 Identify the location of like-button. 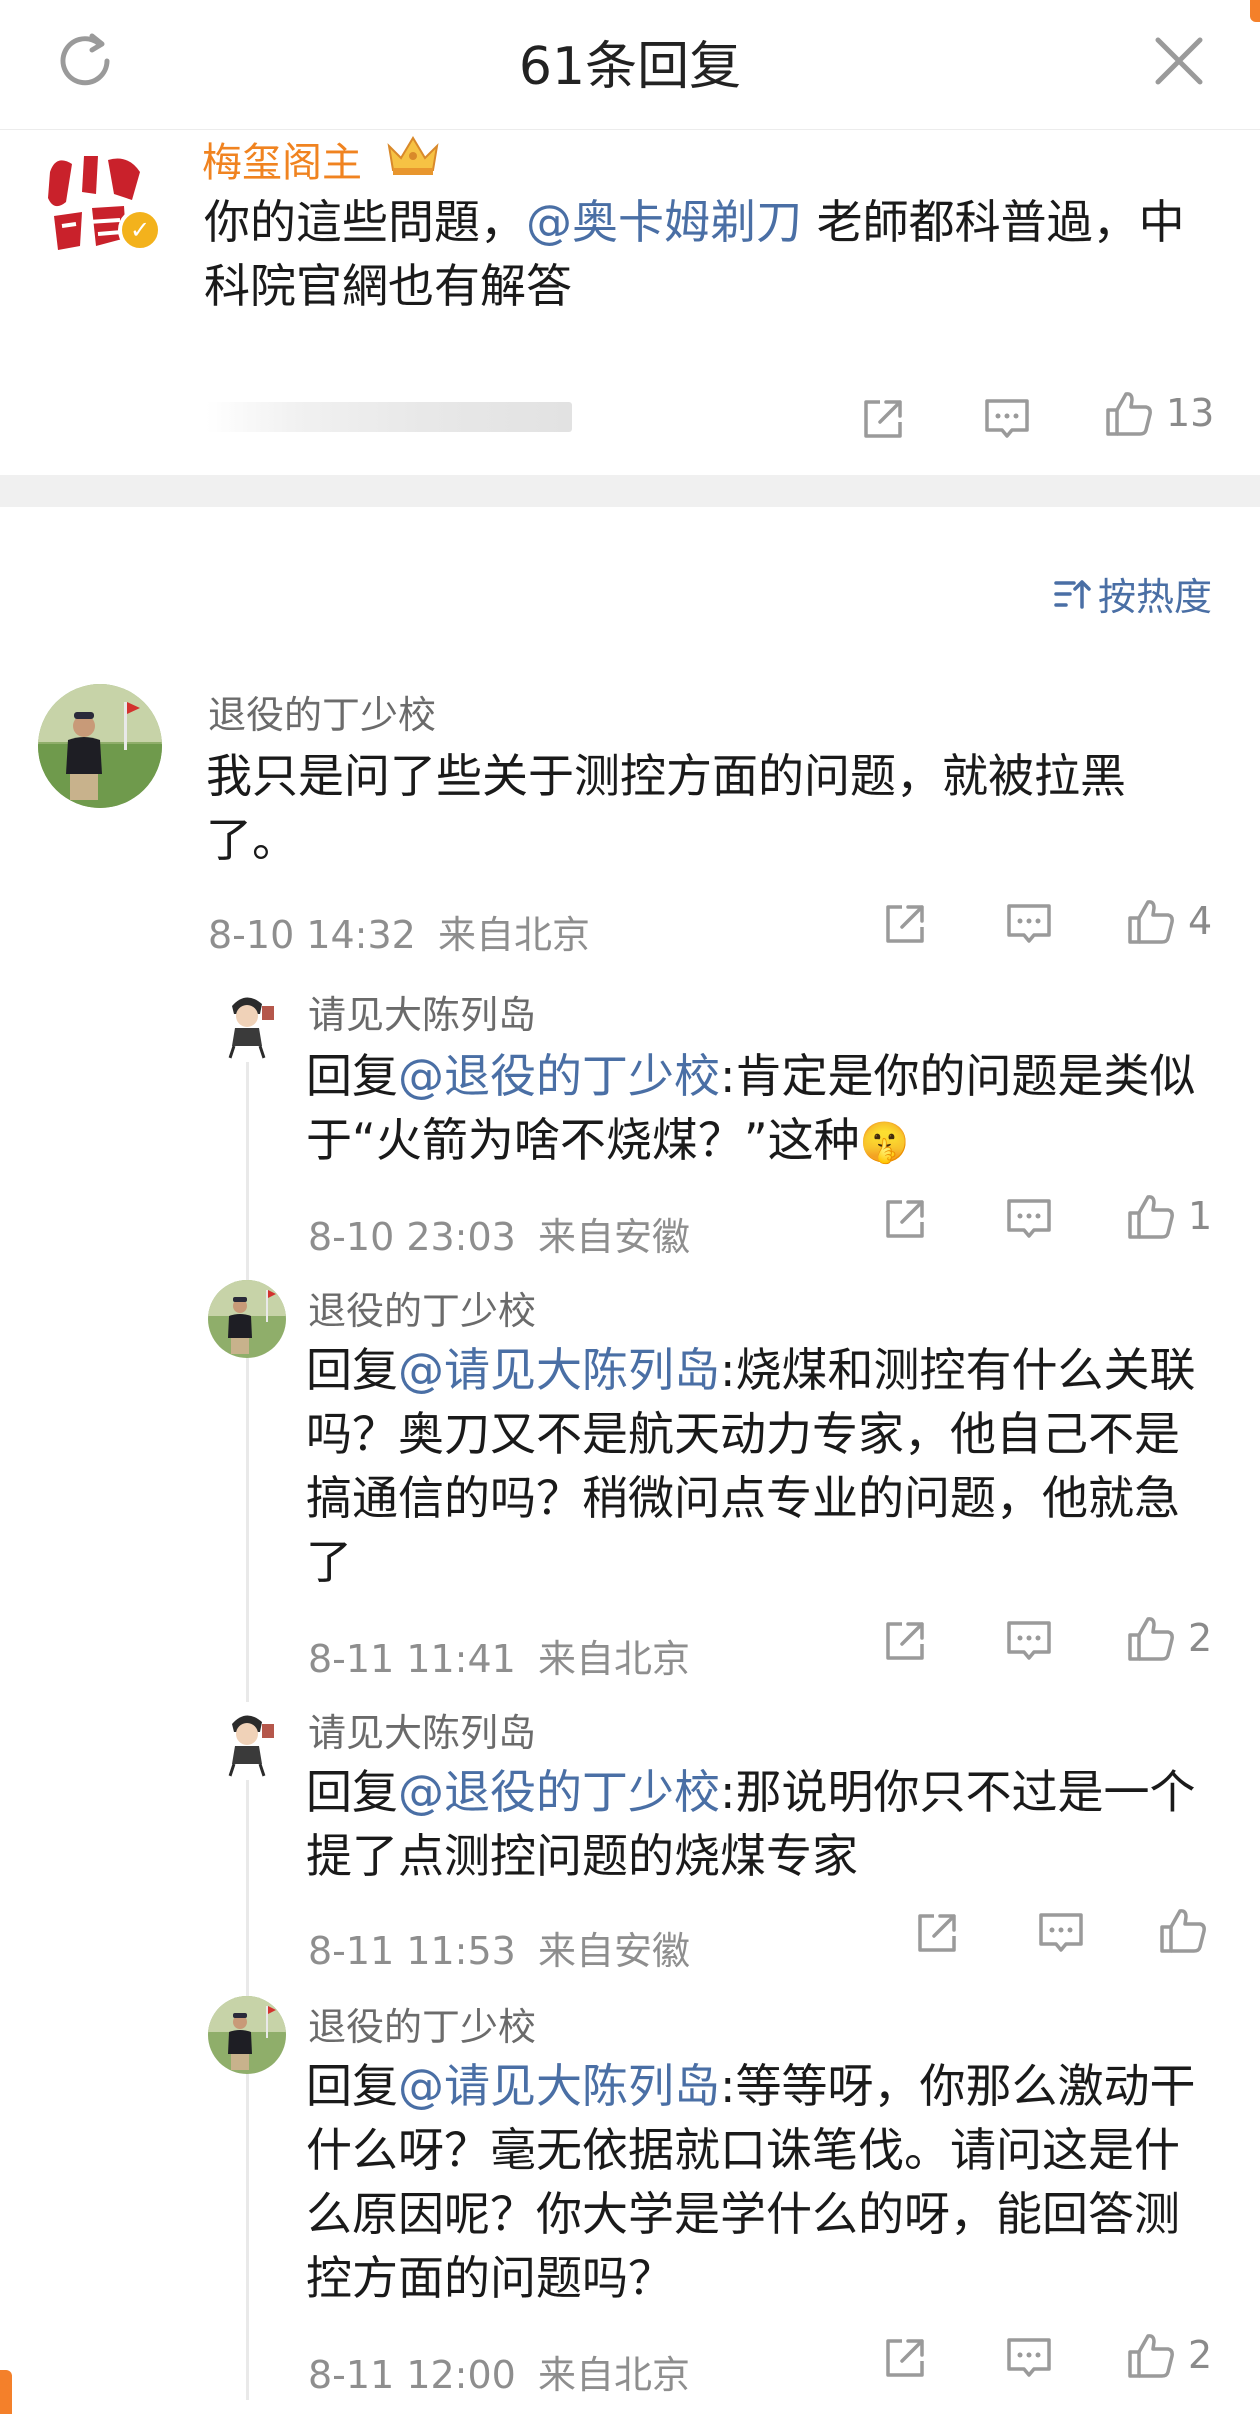
(1189, 1930).